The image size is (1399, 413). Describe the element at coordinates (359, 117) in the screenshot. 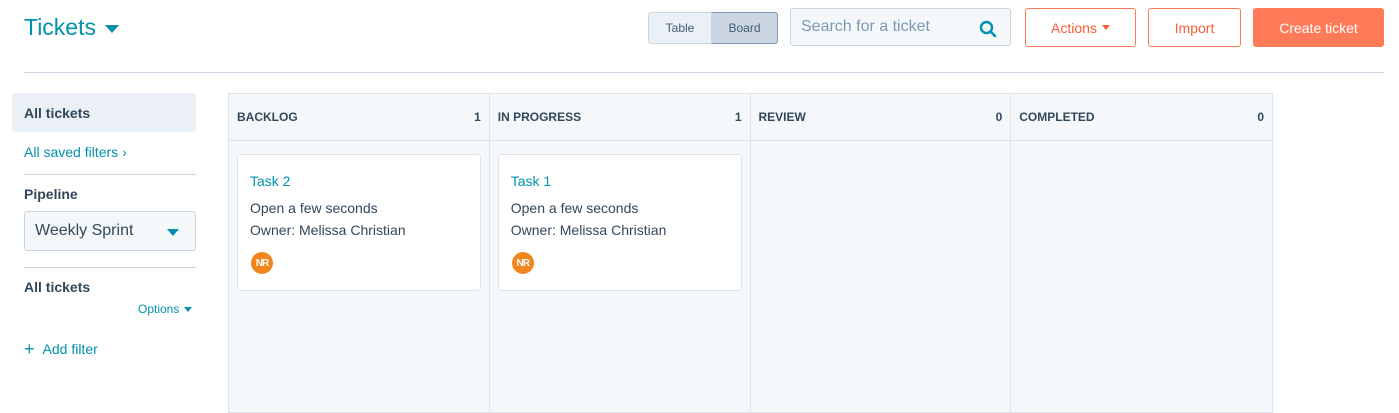

I see `column-header: BACKLOG 1` at that location.